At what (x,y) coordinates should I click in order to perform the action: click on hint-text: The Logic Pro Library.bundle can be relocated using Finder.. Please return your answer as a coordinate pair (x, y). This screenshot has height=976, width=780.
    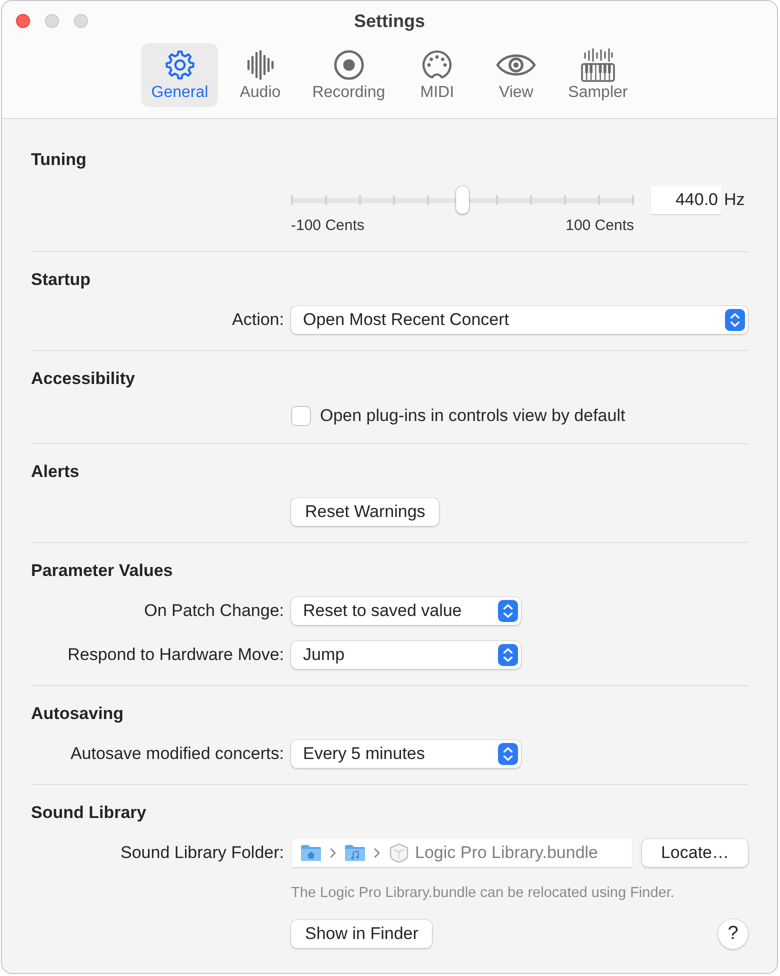
    Looking at the image, I should click on (482, 893).